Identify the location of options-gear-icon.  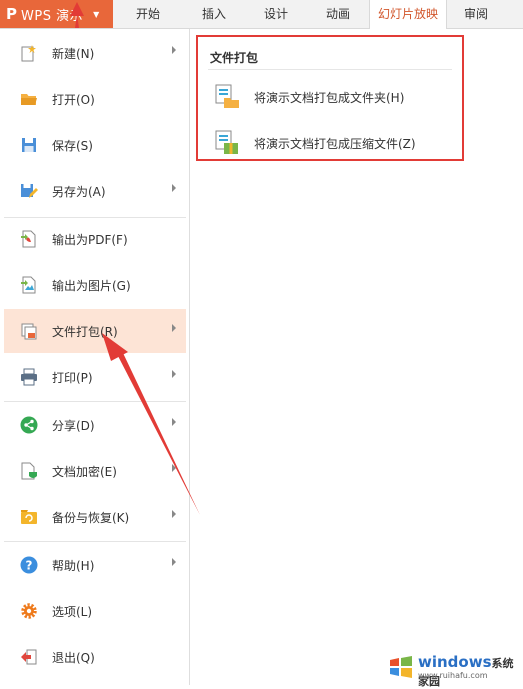
(29, 611).